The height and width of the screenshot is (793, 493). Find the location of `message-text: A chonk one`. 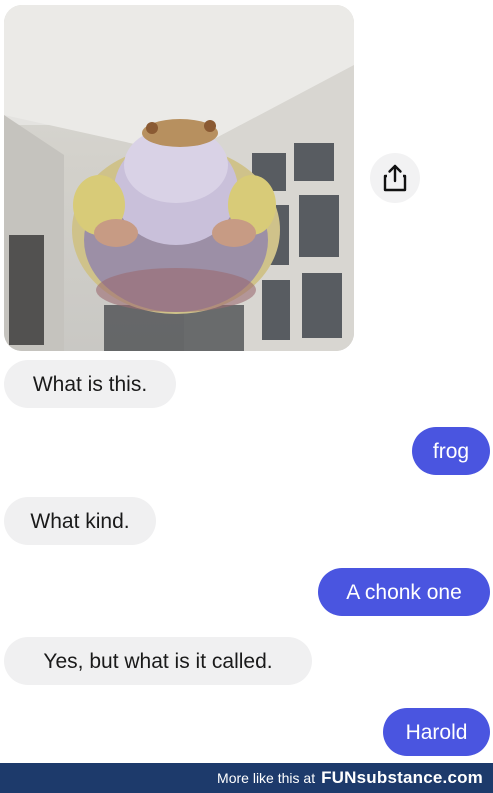

message-text: A chonk one is located at coordinates (404, 592).